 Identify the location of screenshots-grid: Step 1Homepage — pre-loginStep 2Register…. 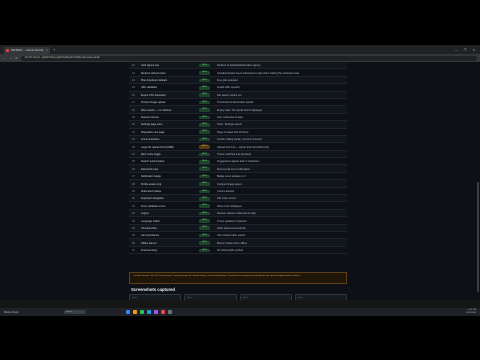
(238, 297).